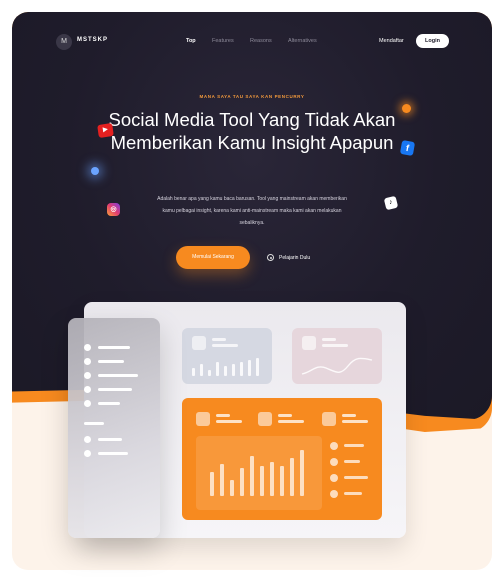  Describe the element at coordinates (113, 209) in the screenshot. I see `instagram-icon: ◎` at that location.